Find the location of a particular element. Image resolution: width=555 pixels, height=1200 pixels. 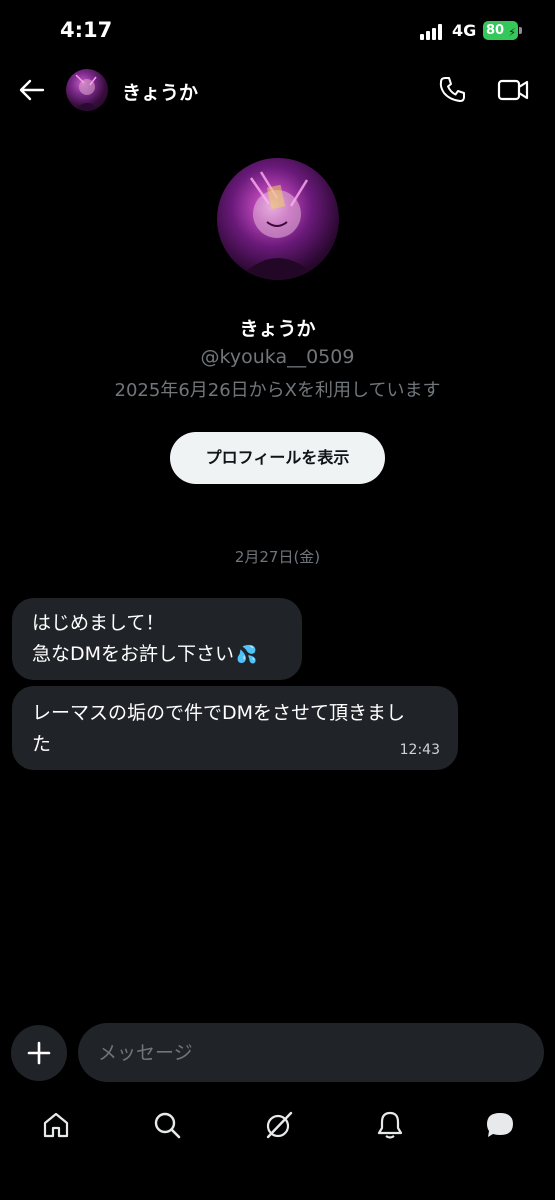

conversation-header: きょうか is located at coordinates (277, 91).